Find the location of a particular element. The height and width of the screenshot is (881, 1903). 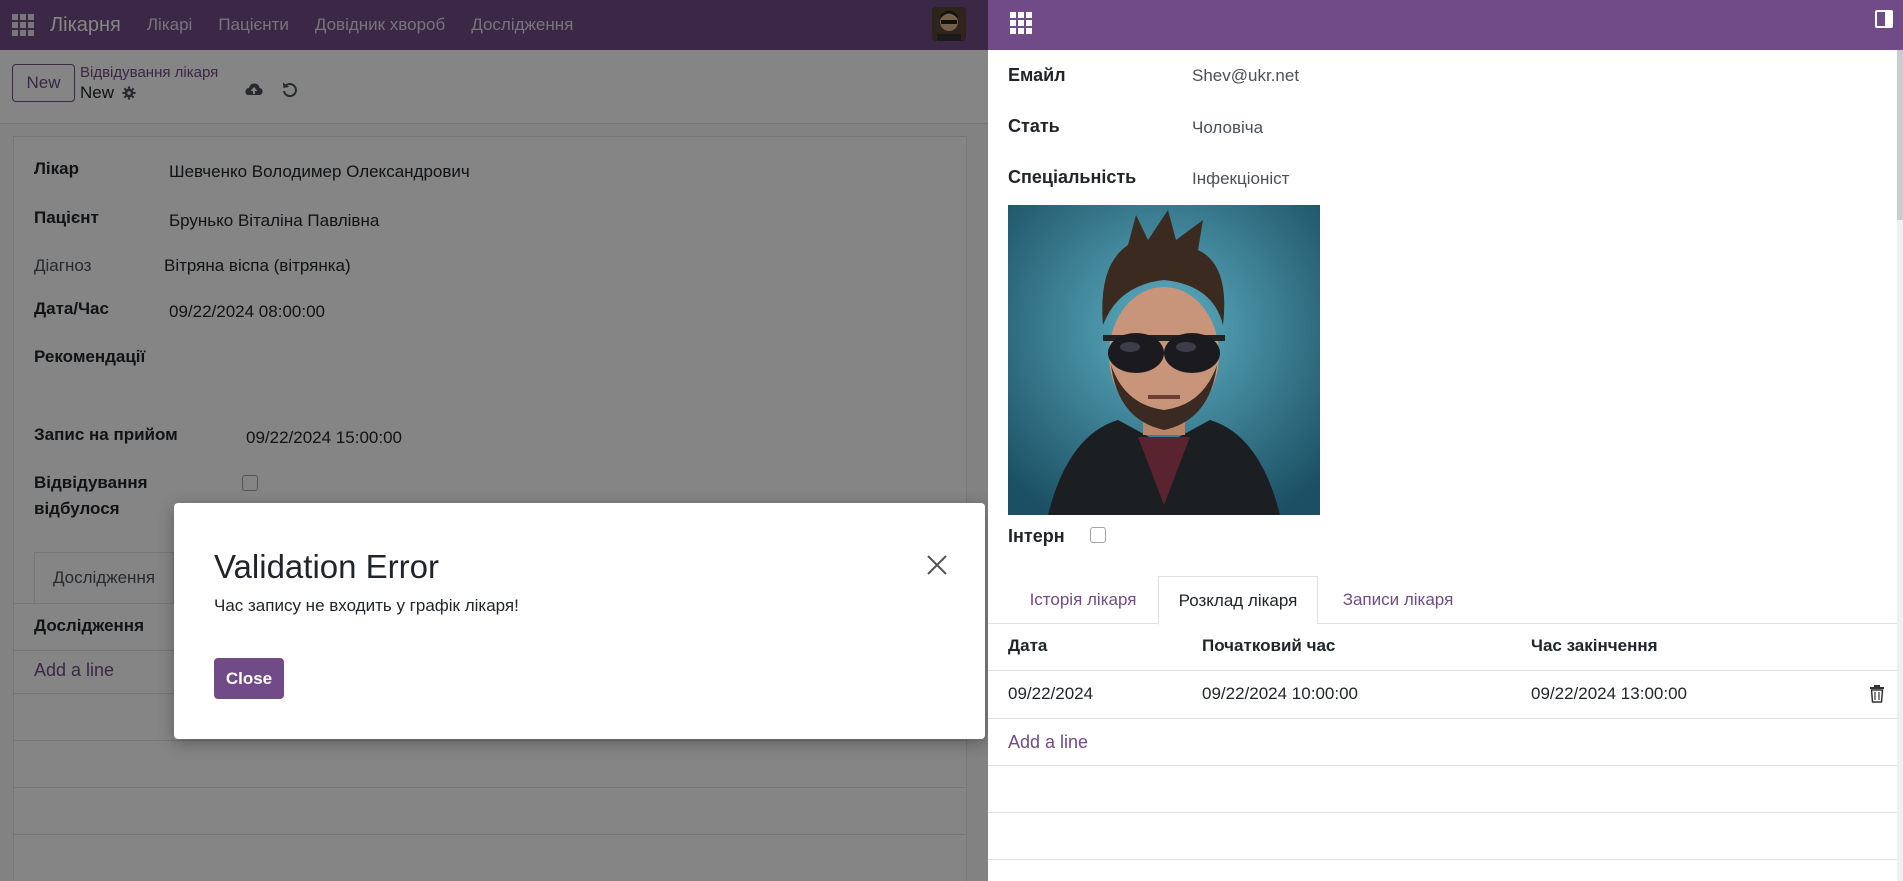

cell-date: 09/22/2024 is located at coordinates (1050, 694).